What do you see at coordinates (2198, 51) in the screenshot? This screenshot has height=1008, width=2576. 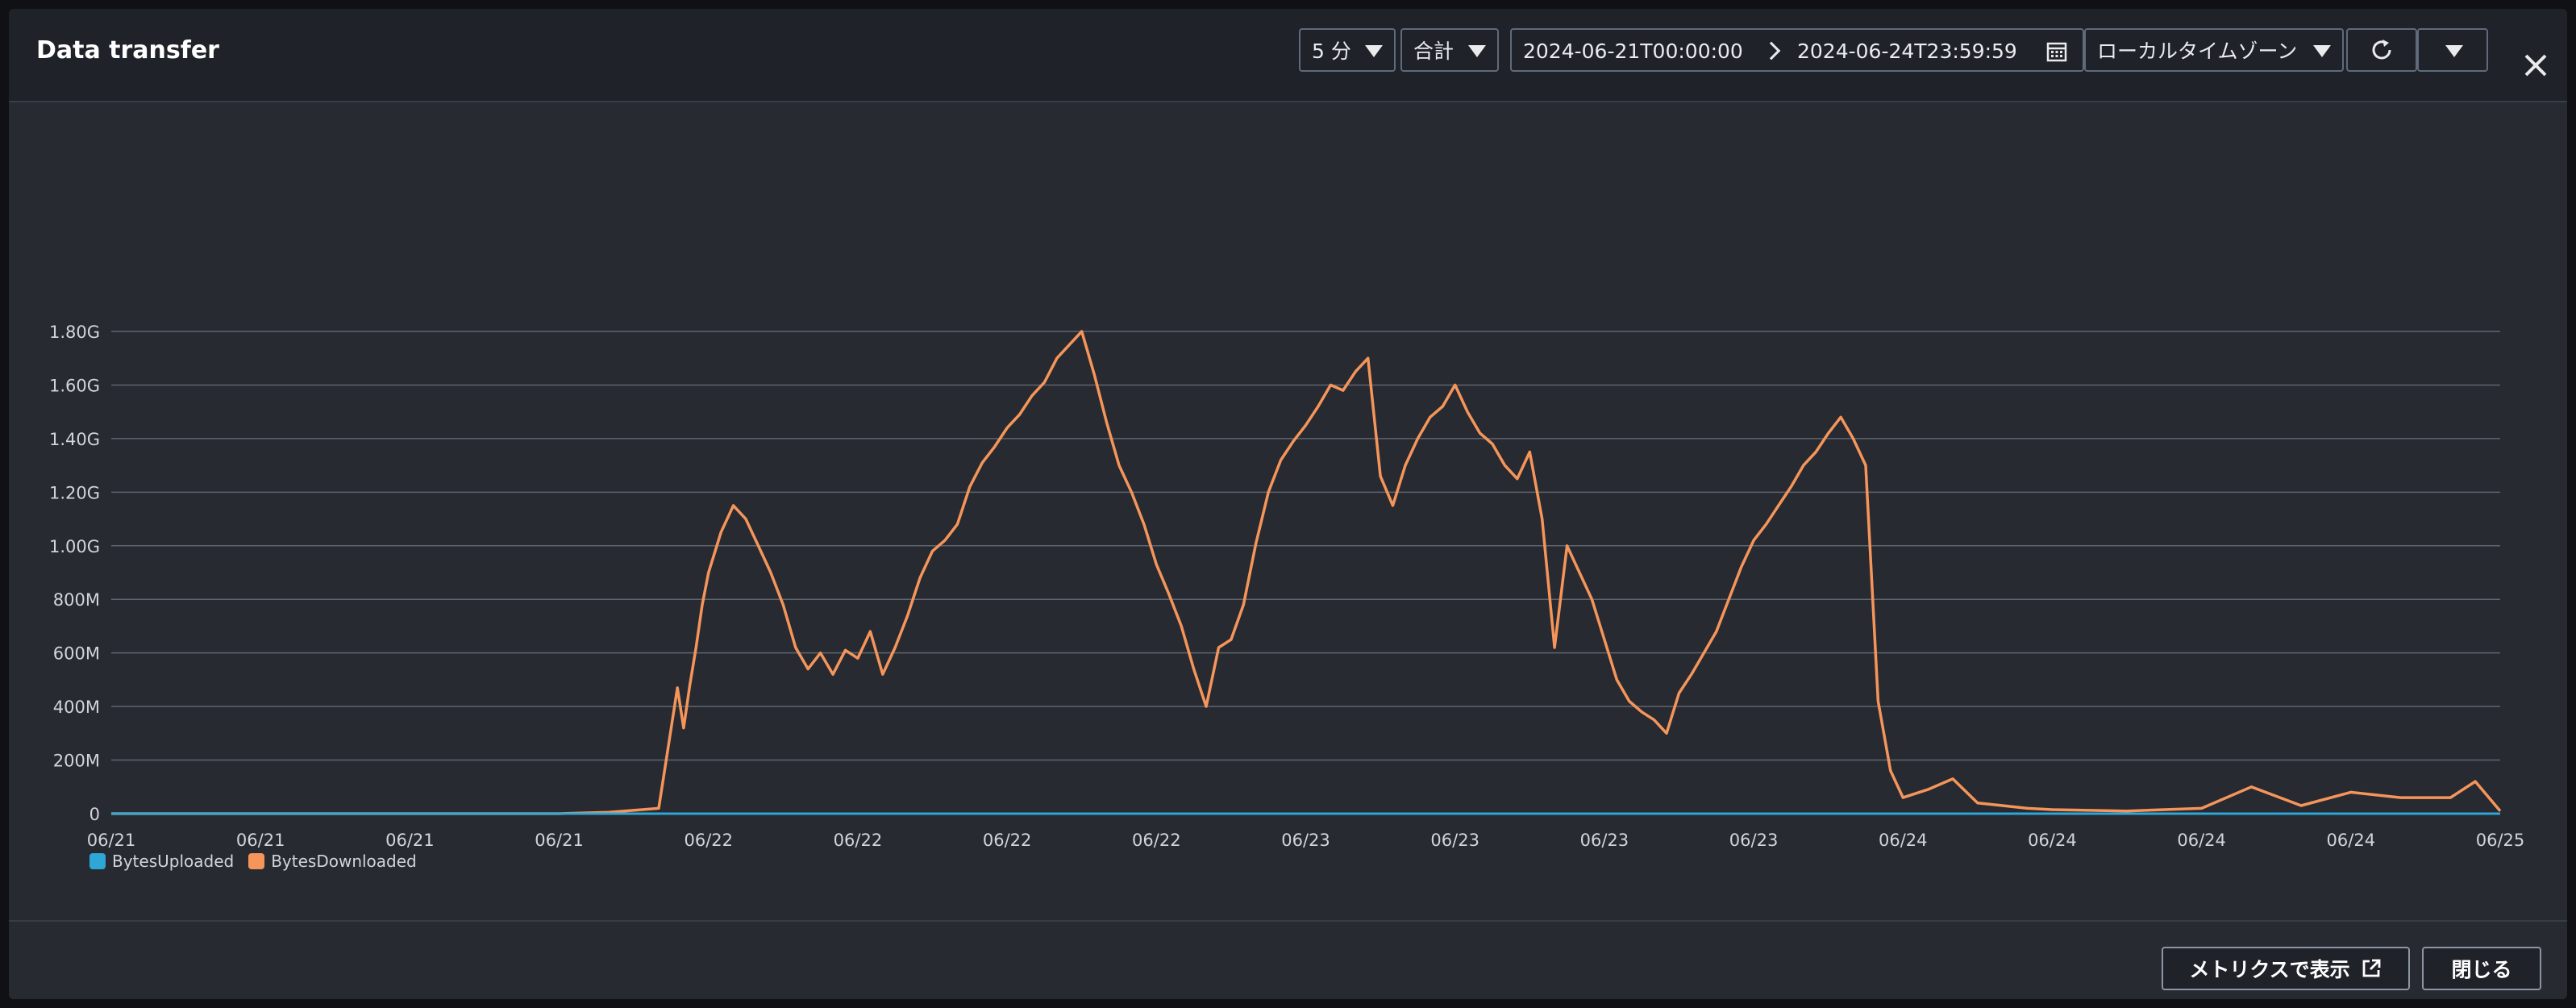 I see `timezone-value: ローカルタイムゾーン` at bounding box center [2198, 51].